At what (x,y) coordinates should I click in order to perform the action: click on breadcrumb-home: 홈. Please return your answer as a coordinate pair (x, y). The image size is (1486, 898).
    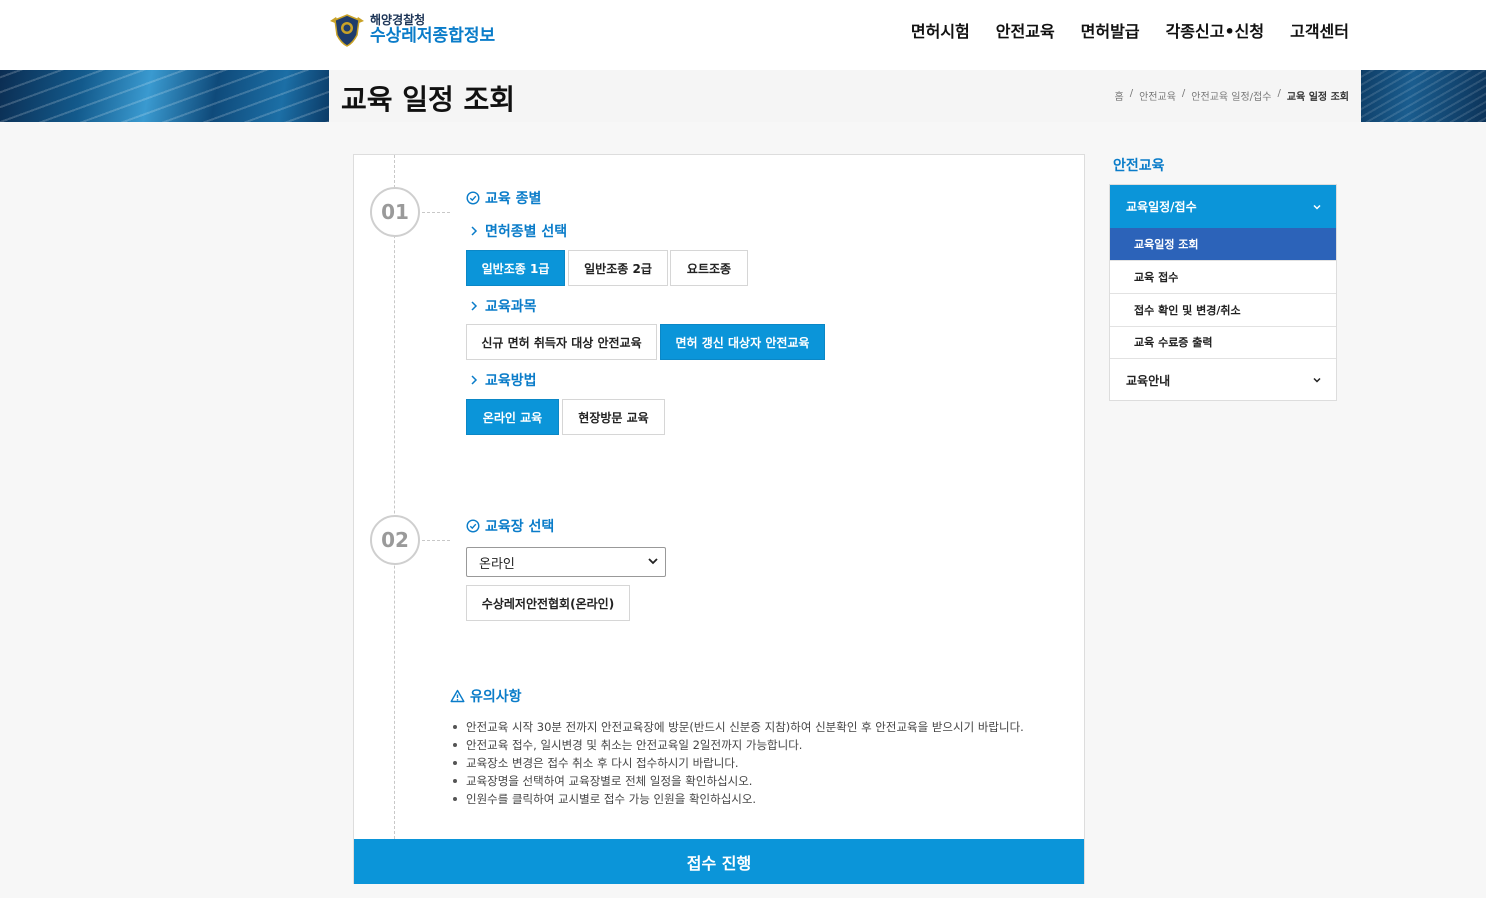
    Looking at the image, I should click on (1119, 95).